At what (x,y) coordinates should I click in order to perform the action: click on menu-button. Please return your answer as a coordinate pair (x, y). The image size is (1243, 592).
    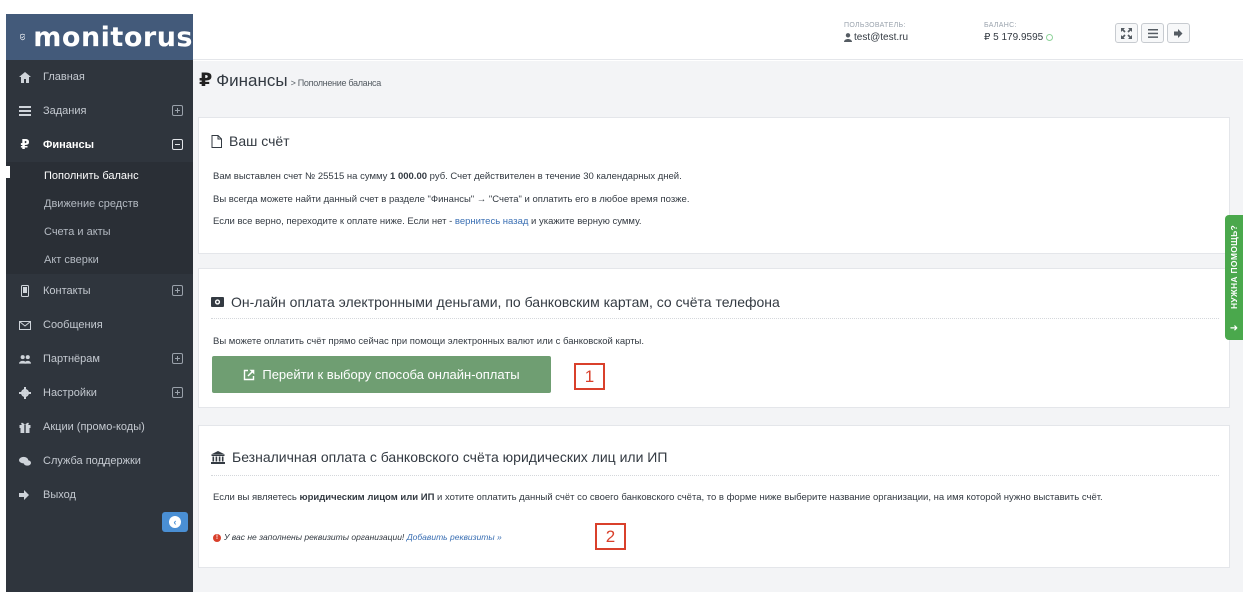
    Looking at the image, I should click on (1152, 33).